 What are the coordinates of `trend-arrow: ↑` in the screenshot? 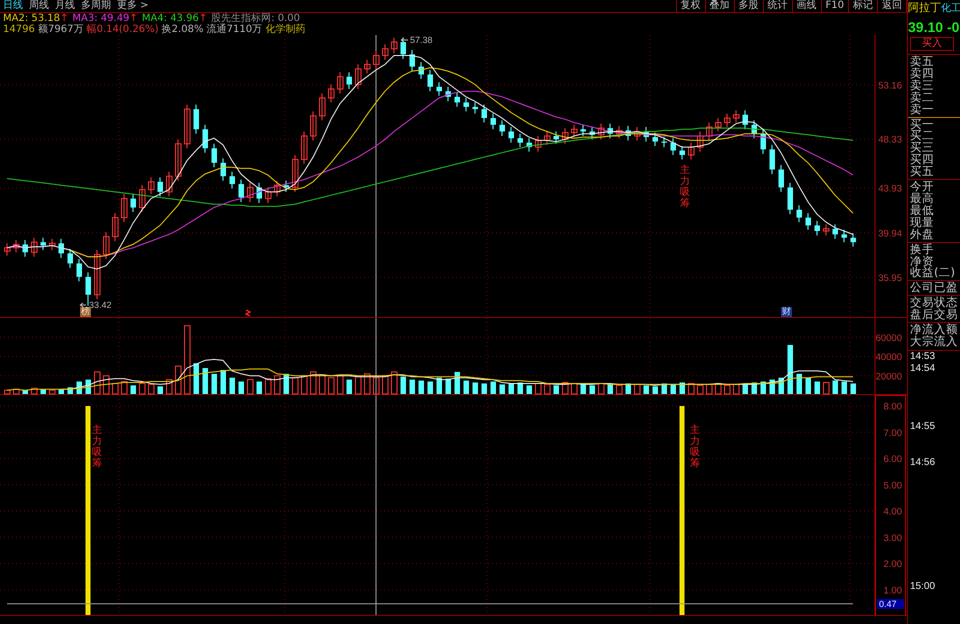 It's located at (64, 18).